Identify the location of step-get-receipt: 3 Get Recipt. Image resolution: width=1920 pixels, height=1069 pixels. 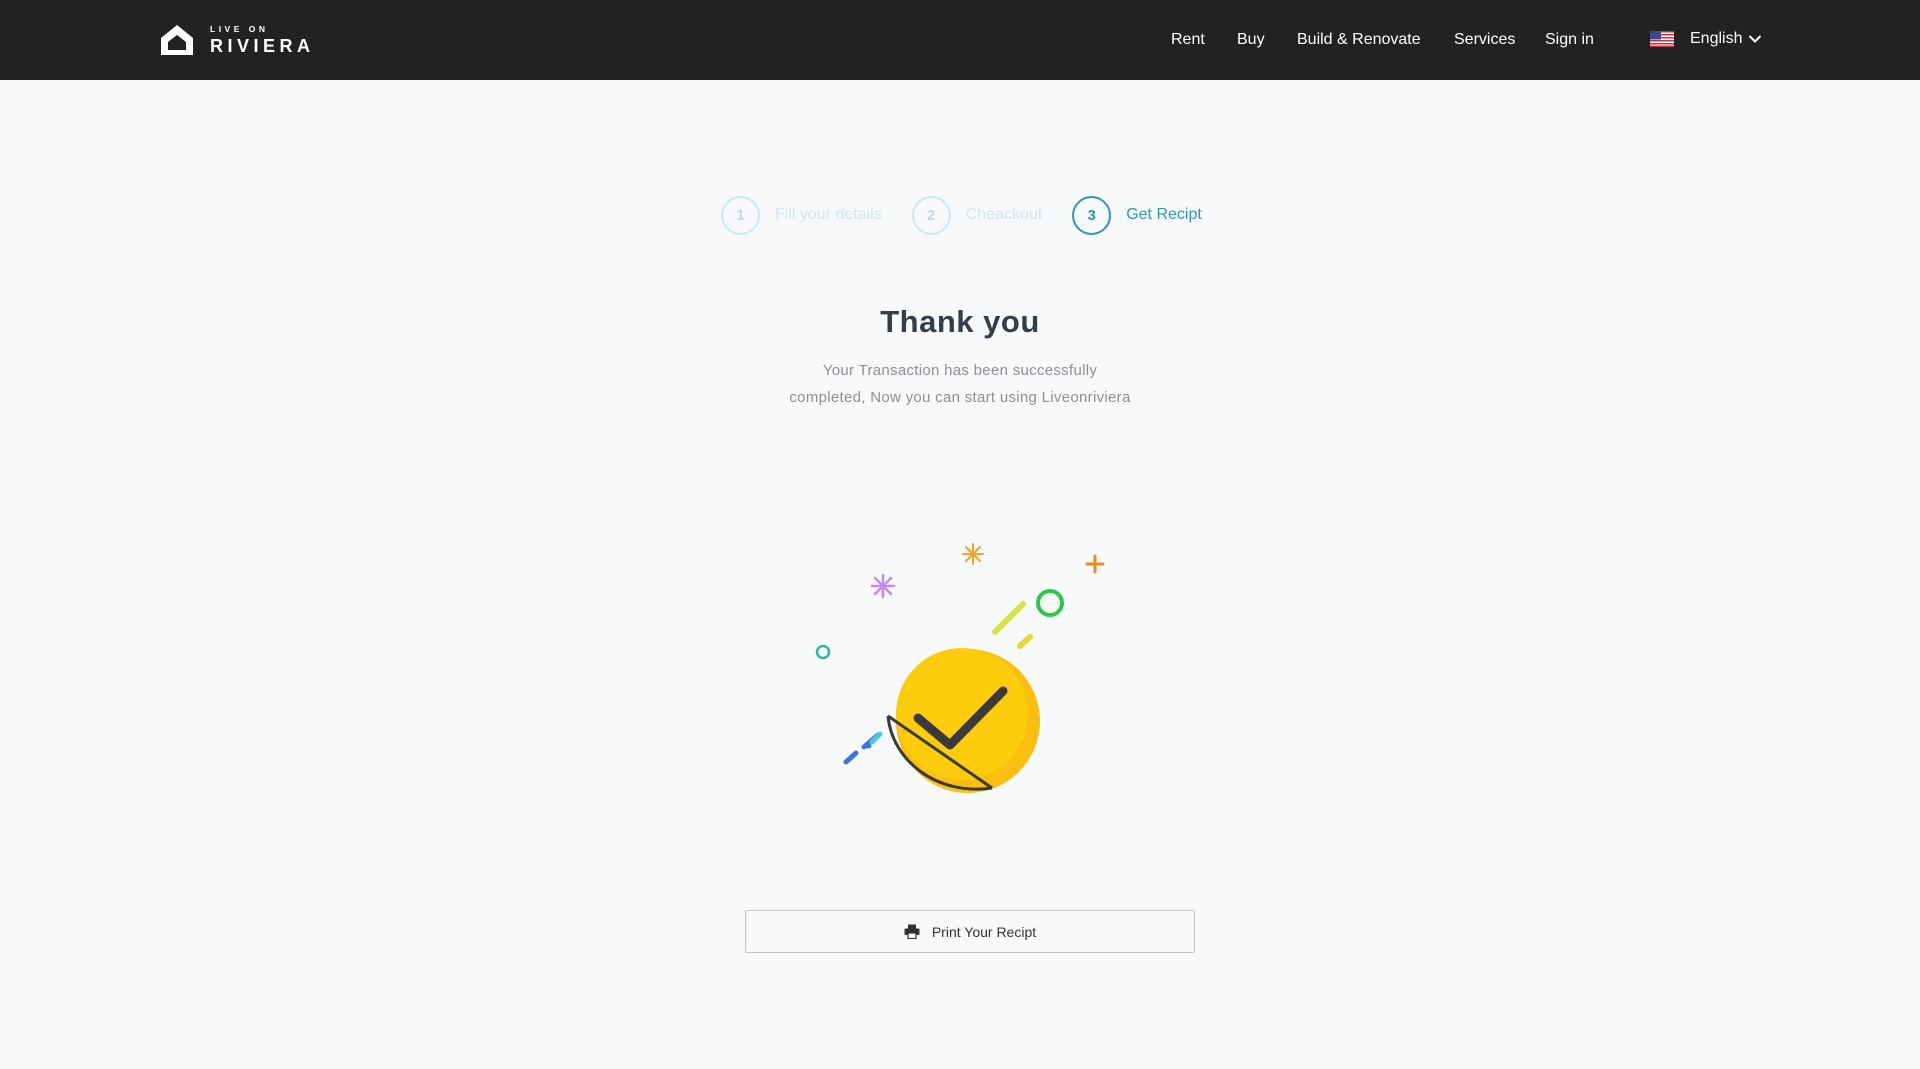
(1137, 215).